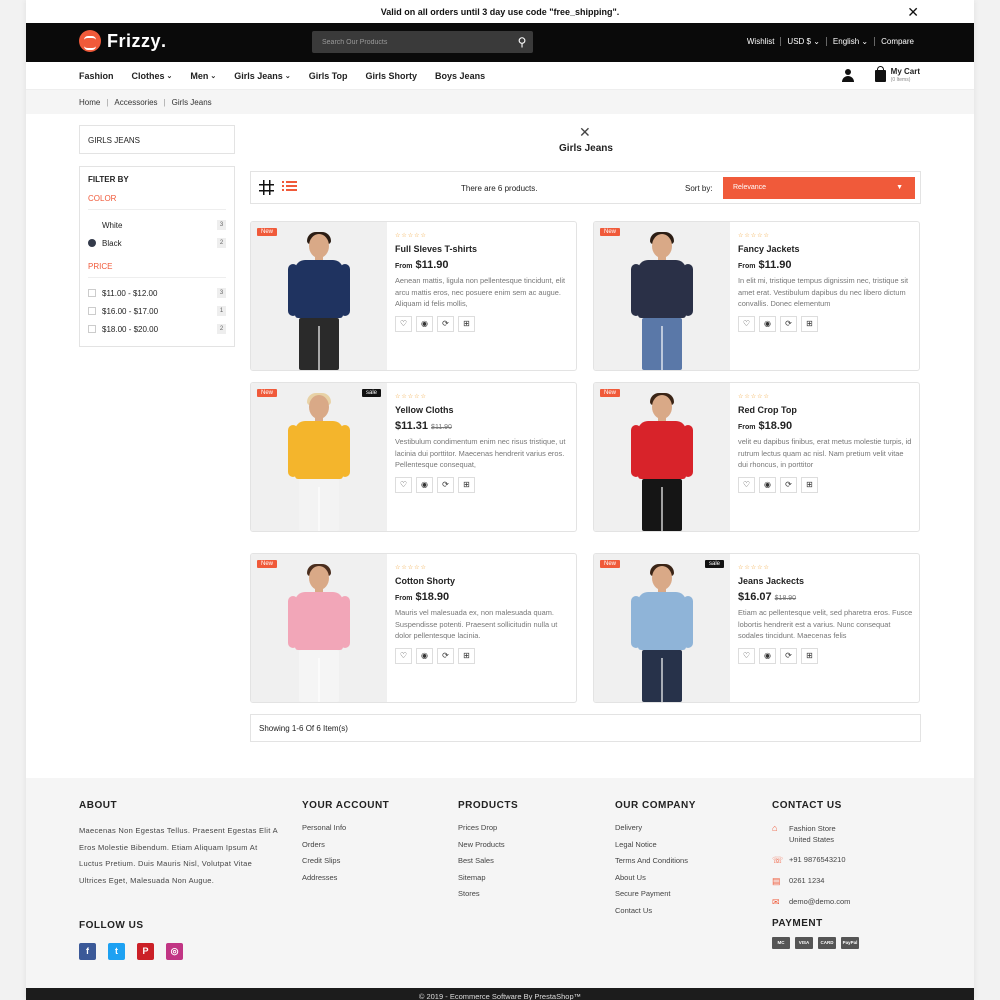 The image size is (1000, 1000). Describe the element at coordinates (849, 41) in the screenshot. I see `language-selector: English ⌄` at that location.